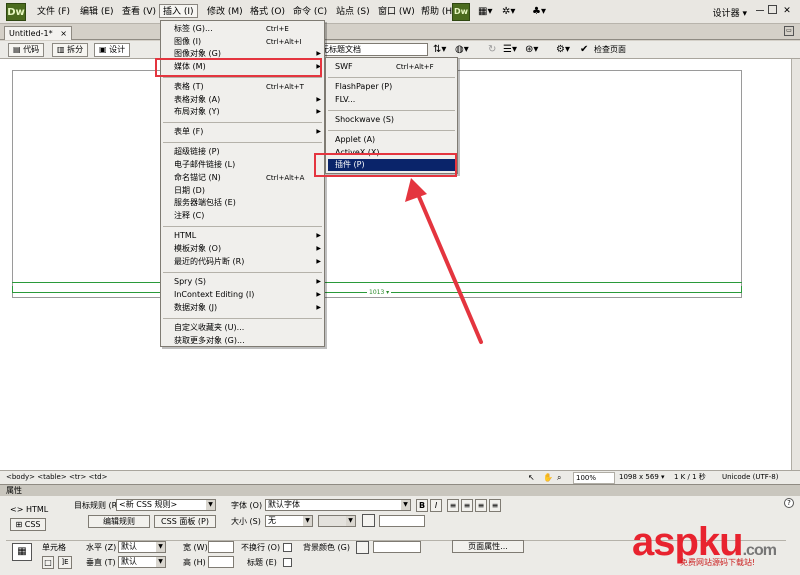 Image resolution: width=800 pixels, height=575 pixels. What do you see at coordinates (402, 521) in the screenshot?
I see `text-color-input` at bounding box center [402, 521].